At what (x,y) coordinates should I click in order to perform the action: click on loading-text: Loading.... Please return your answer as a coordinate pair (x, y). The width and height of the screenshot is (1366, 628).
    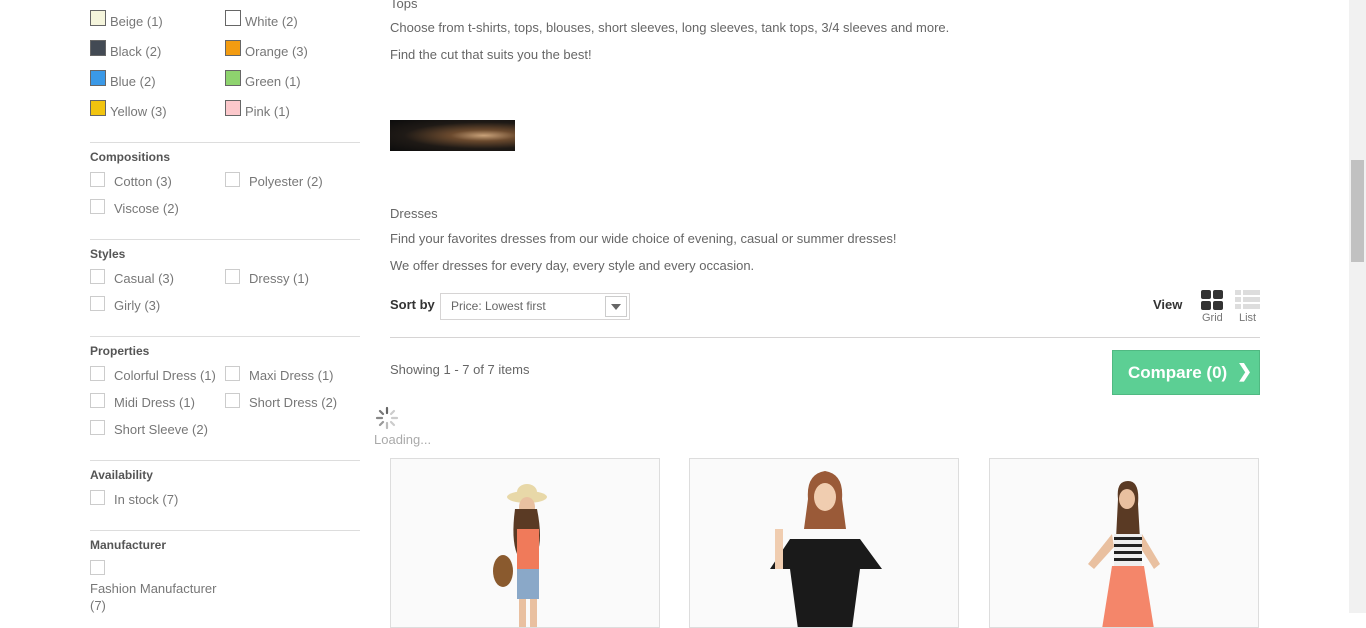
    Looking at the image, I should click on (403, 439).